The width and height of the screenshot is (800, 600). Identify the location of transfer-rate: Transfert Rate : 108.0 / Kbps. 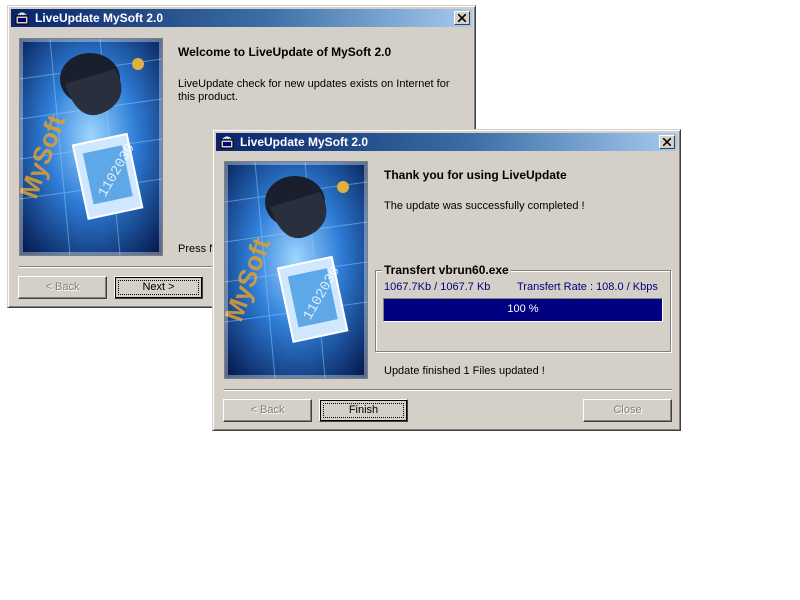
(587, 287).